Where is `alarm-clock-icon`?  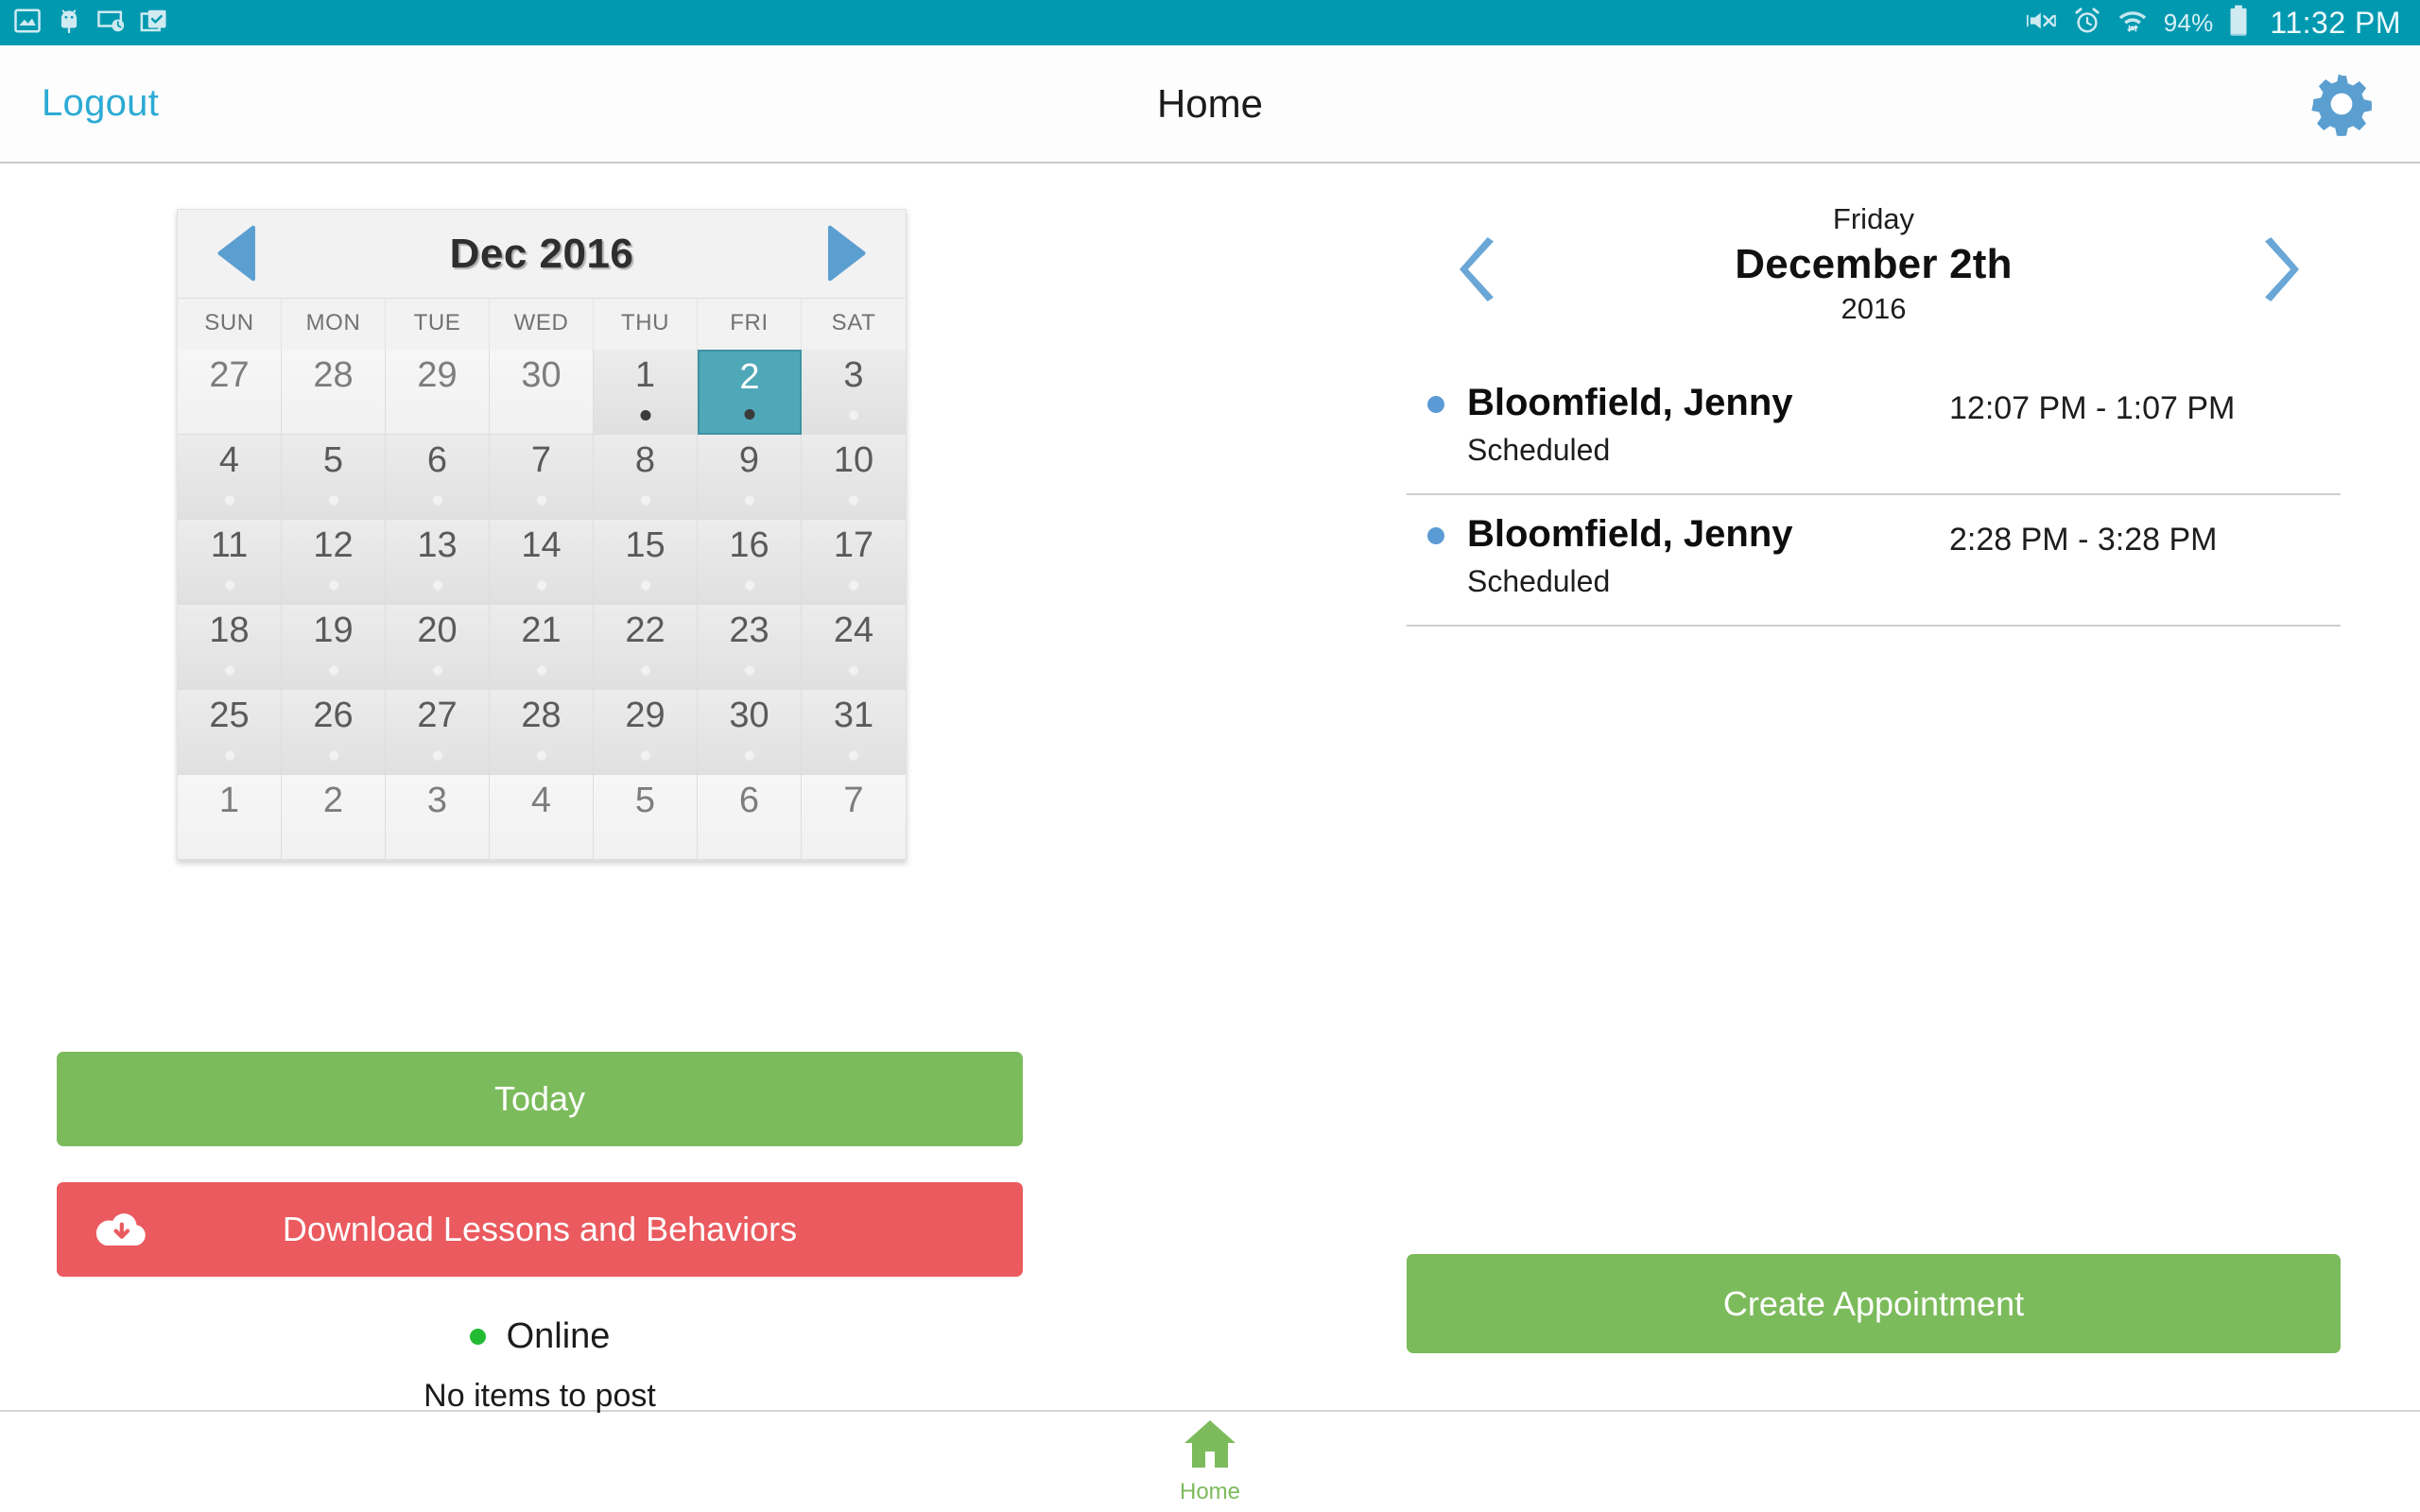 alarm-clock-icon is located at coordinates (2087, 23).